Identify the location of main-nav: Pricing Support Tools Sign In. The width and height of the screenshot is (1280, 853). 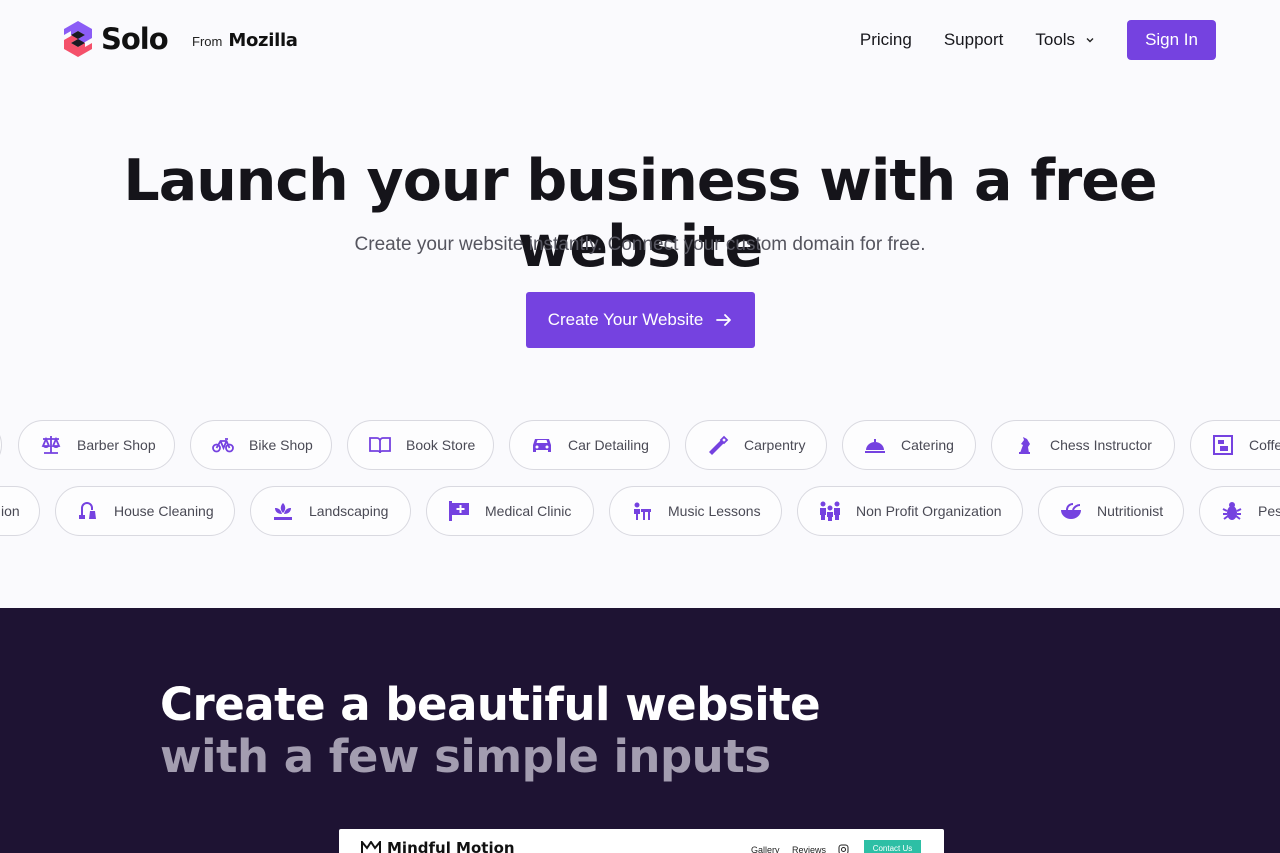
(1038, 40).